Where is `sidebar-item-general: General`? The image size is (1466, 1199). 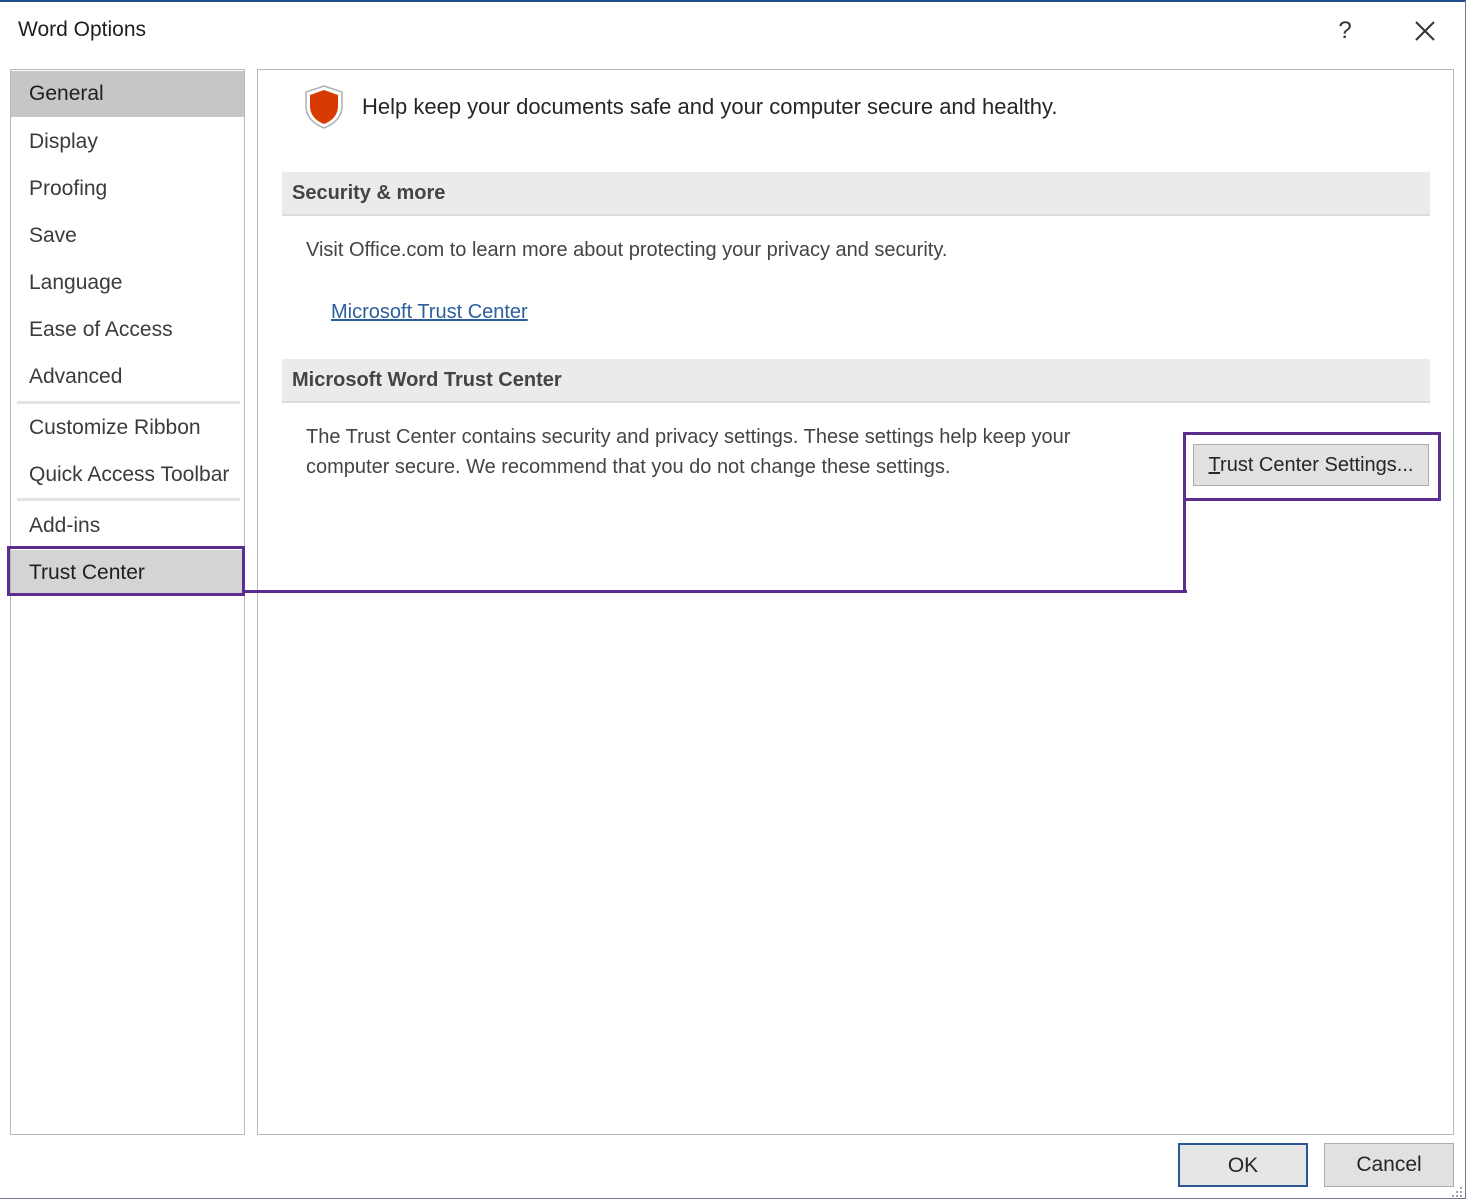 sidebar-item-general: General is located at coordinates (127, 94).